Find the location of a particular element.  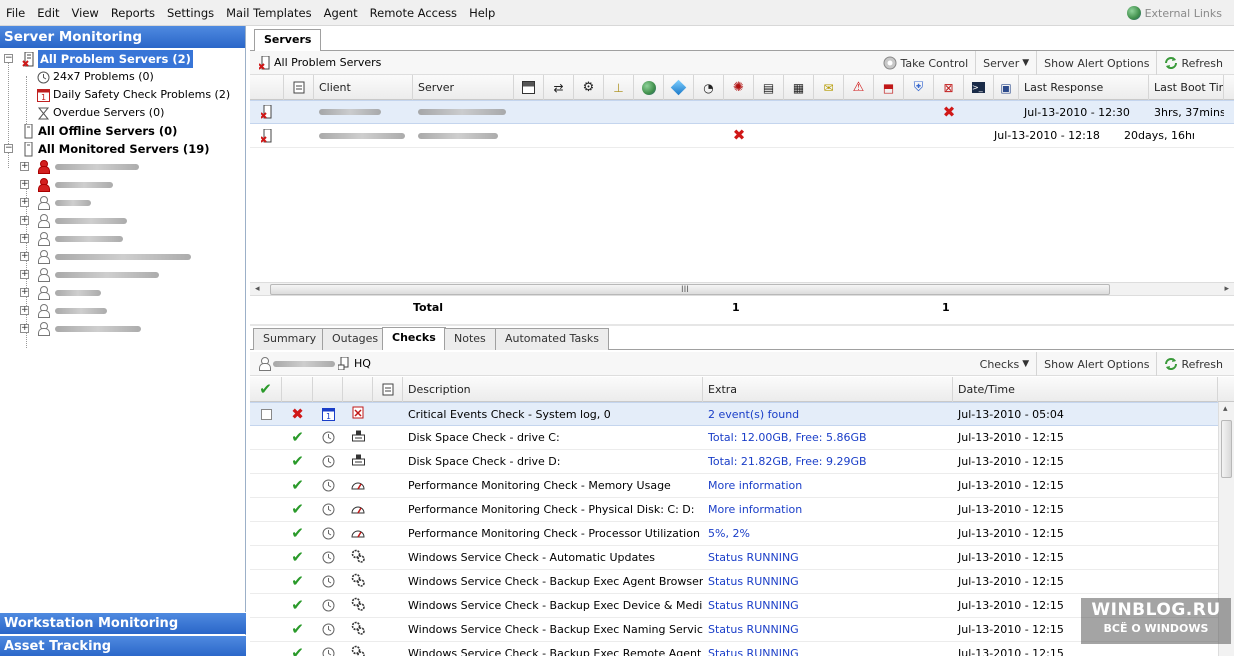

check-extra-link: 2 event(s) found is located at coordinates (828, 414).